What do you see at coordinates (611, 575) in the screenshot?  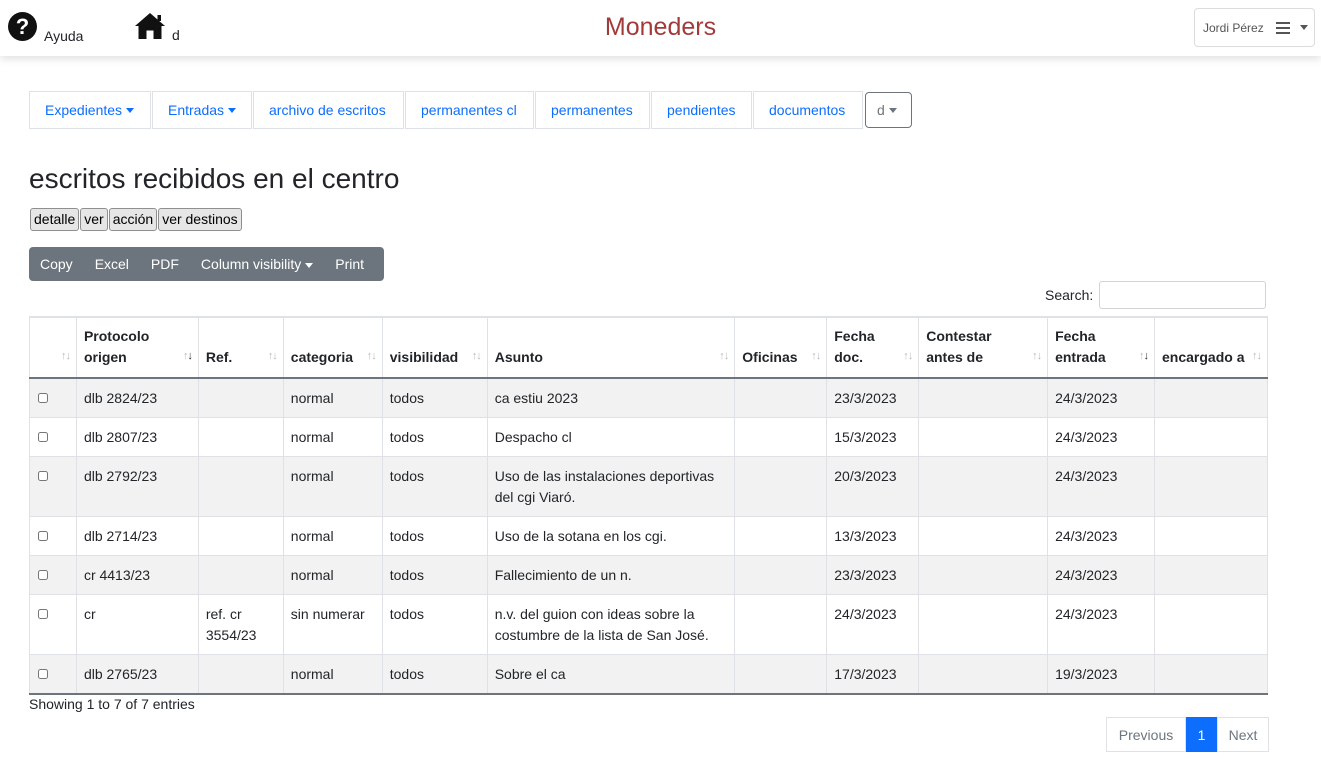 I see `table-cell: Fallecimiento de un n.` at bounding box center [611, 575].